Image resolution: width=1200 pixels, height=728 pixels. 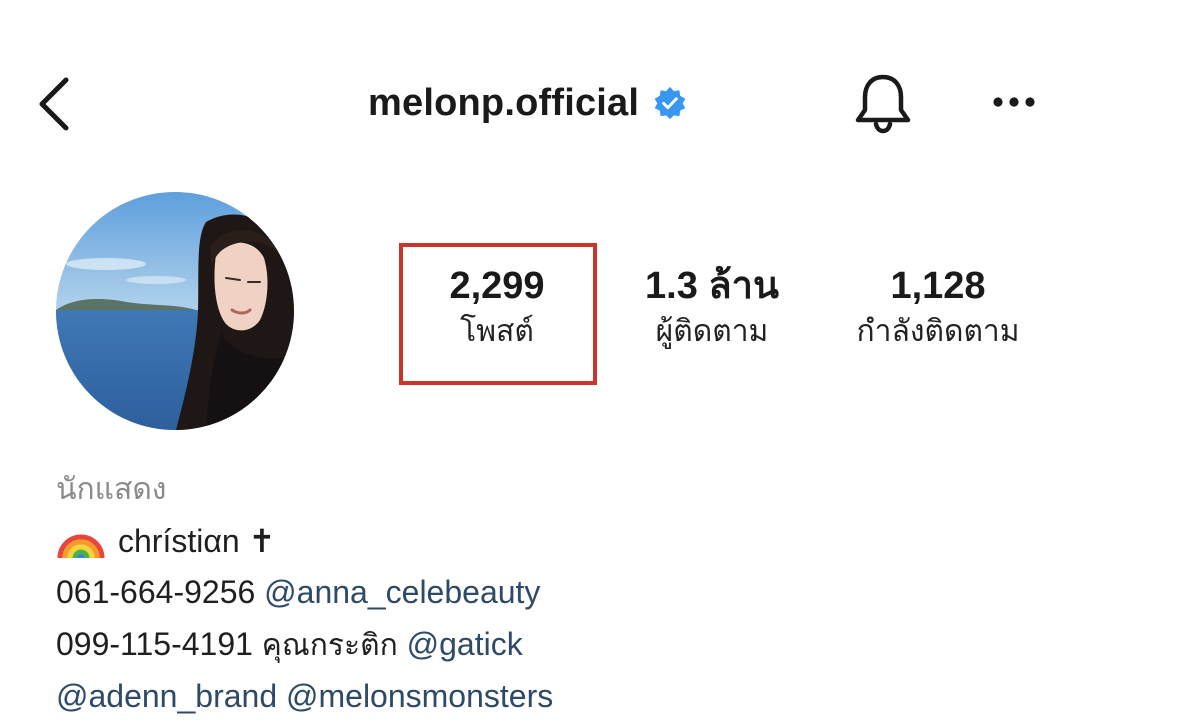 What do you see at coordinates (938, 308) in the screenshot?
I see `following-count: 1,128 กำลังติดตาม` at bounding box center [938, 308].